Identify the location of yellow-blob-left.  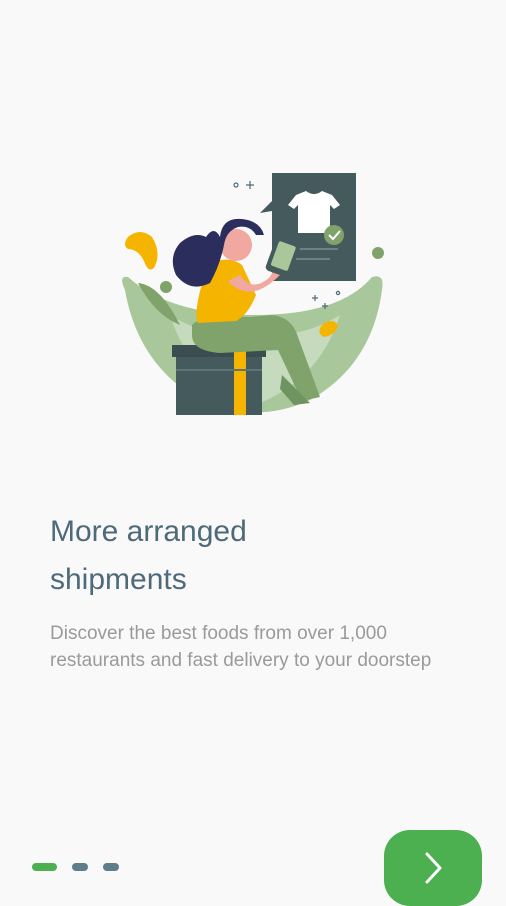
(141, 251).